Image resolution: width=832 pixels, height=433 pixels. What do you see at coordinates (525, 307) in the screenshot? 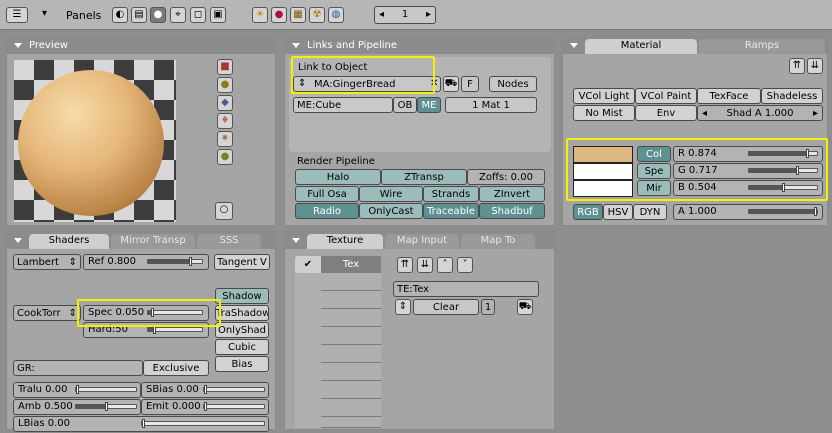
I see `texture-fake-user-icon: ⛟` at bounding box center [525, 307].